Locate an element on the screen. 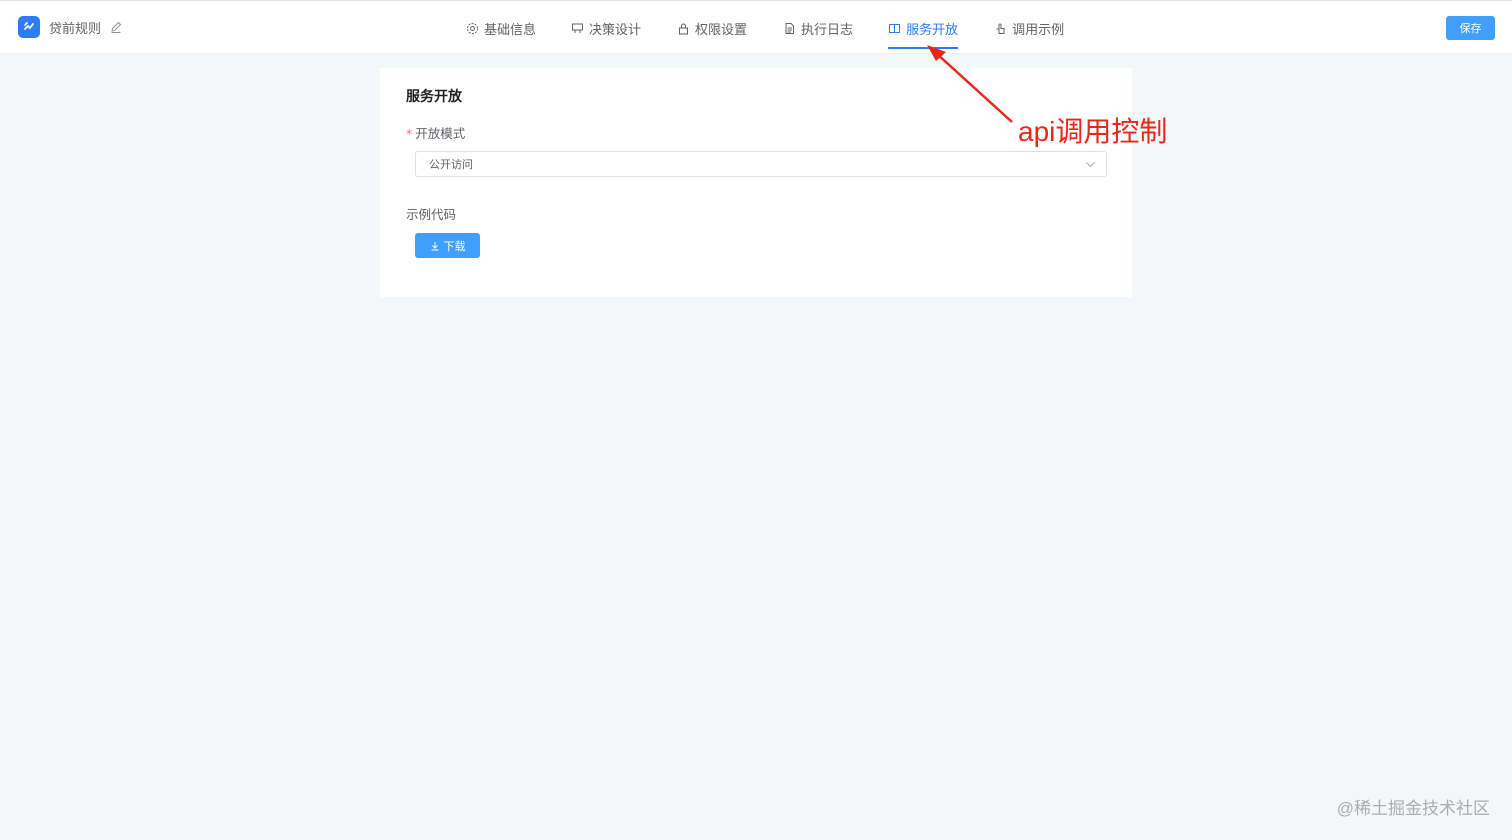  flow-icon is located at coordinates (577, 28).